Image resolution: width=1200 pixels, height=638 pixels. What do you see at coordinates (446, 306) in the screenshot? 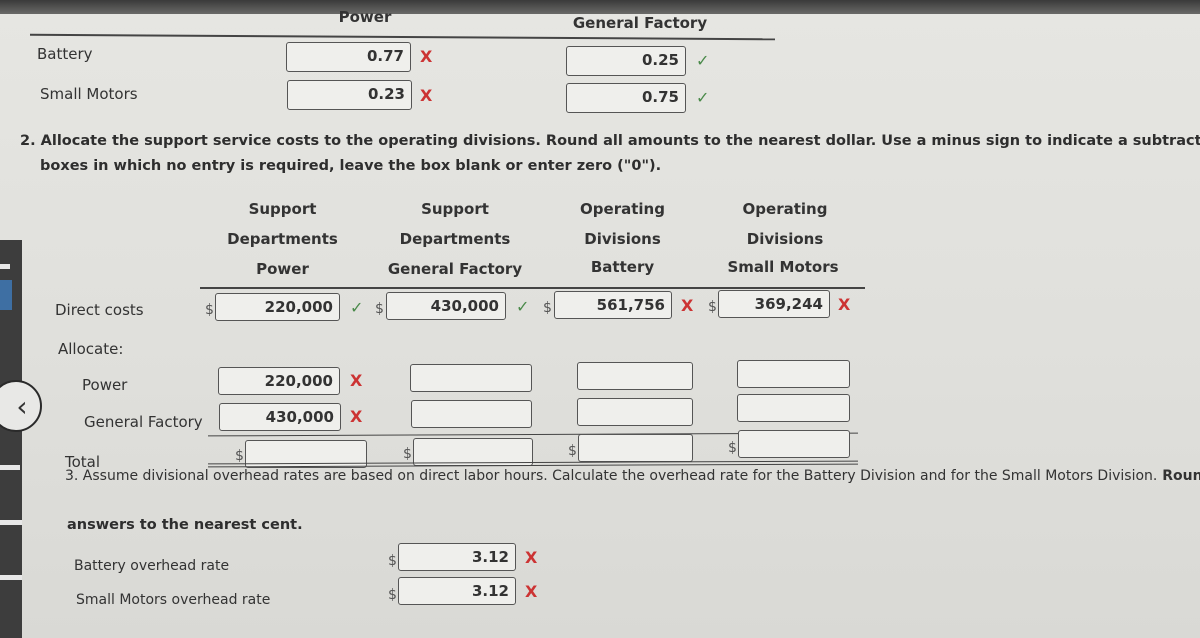
I see `direct-costs-general-factory-input: 430,000` at bounding box center [446, 306].